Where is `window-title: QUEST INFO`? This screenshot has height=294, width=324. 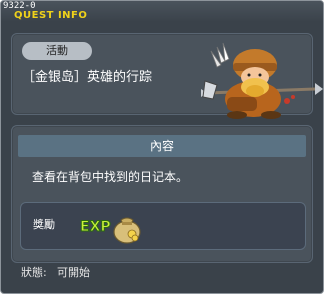
window-title: QUEST INFO is located at coordinates (51, 15).